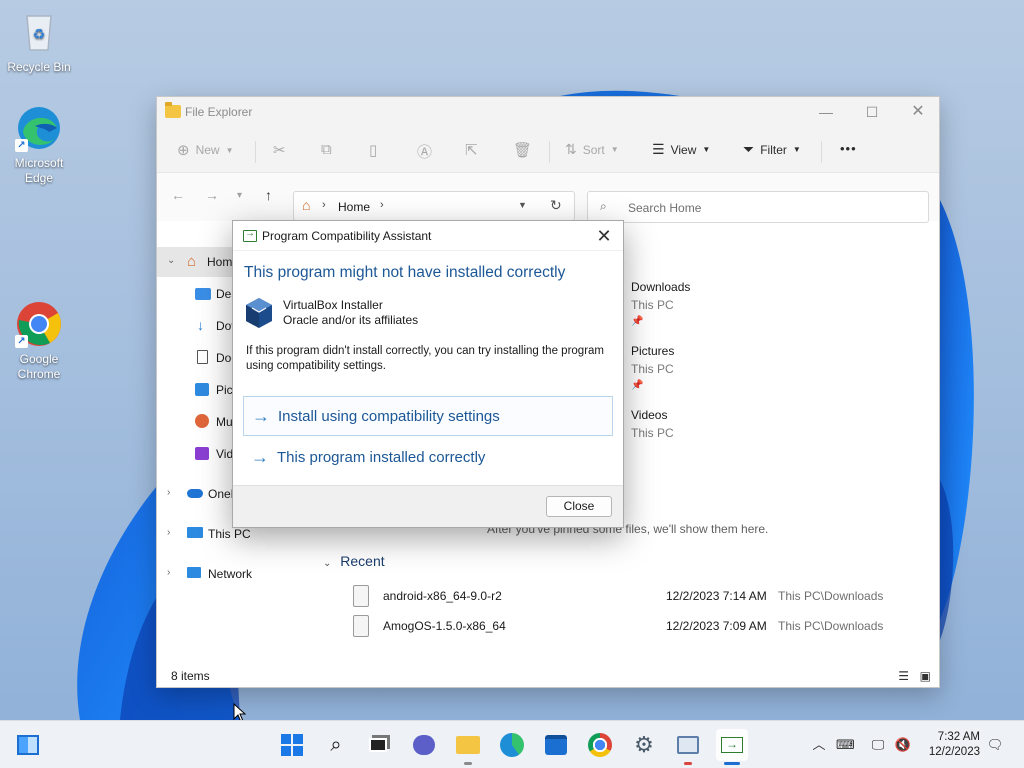  I want to click on search-button: ⌕, so click(336, 745).